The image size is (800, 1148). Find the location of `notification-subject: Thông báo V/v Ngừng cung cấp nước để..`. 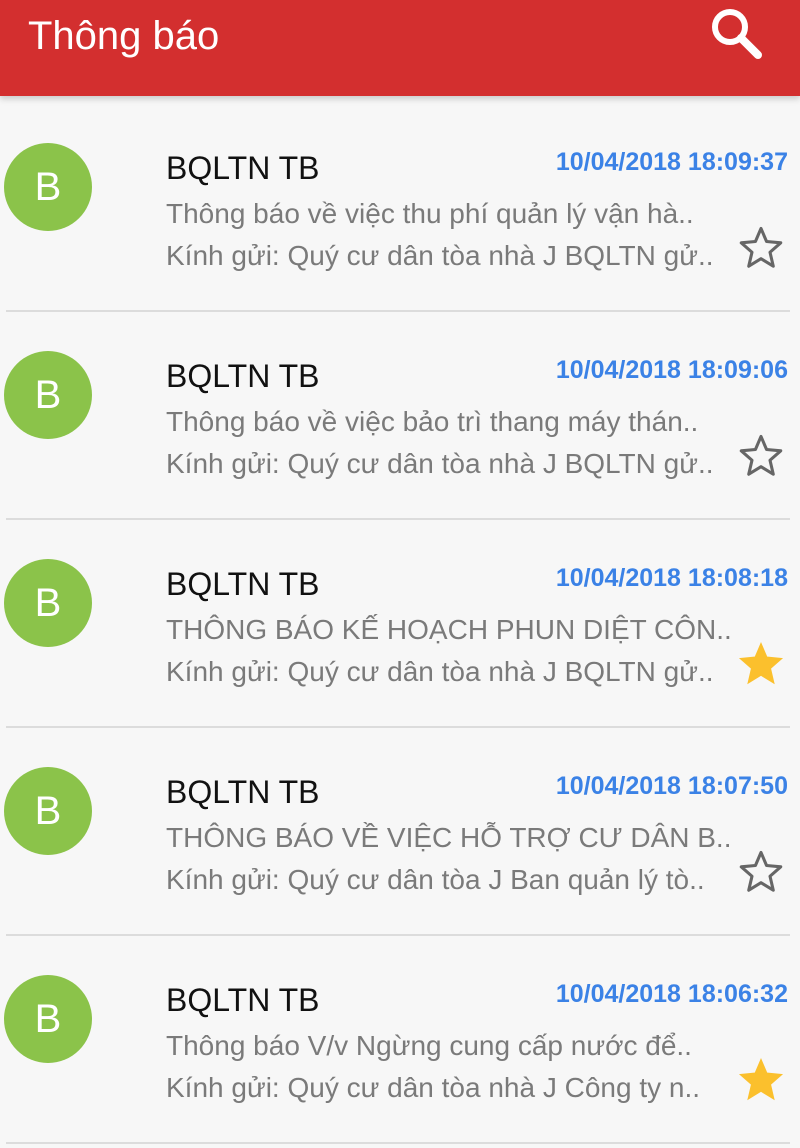

notification-subject: Thông báo V/v Ngừng cung cấp nước để.. is located at coordinates (429, 1045).